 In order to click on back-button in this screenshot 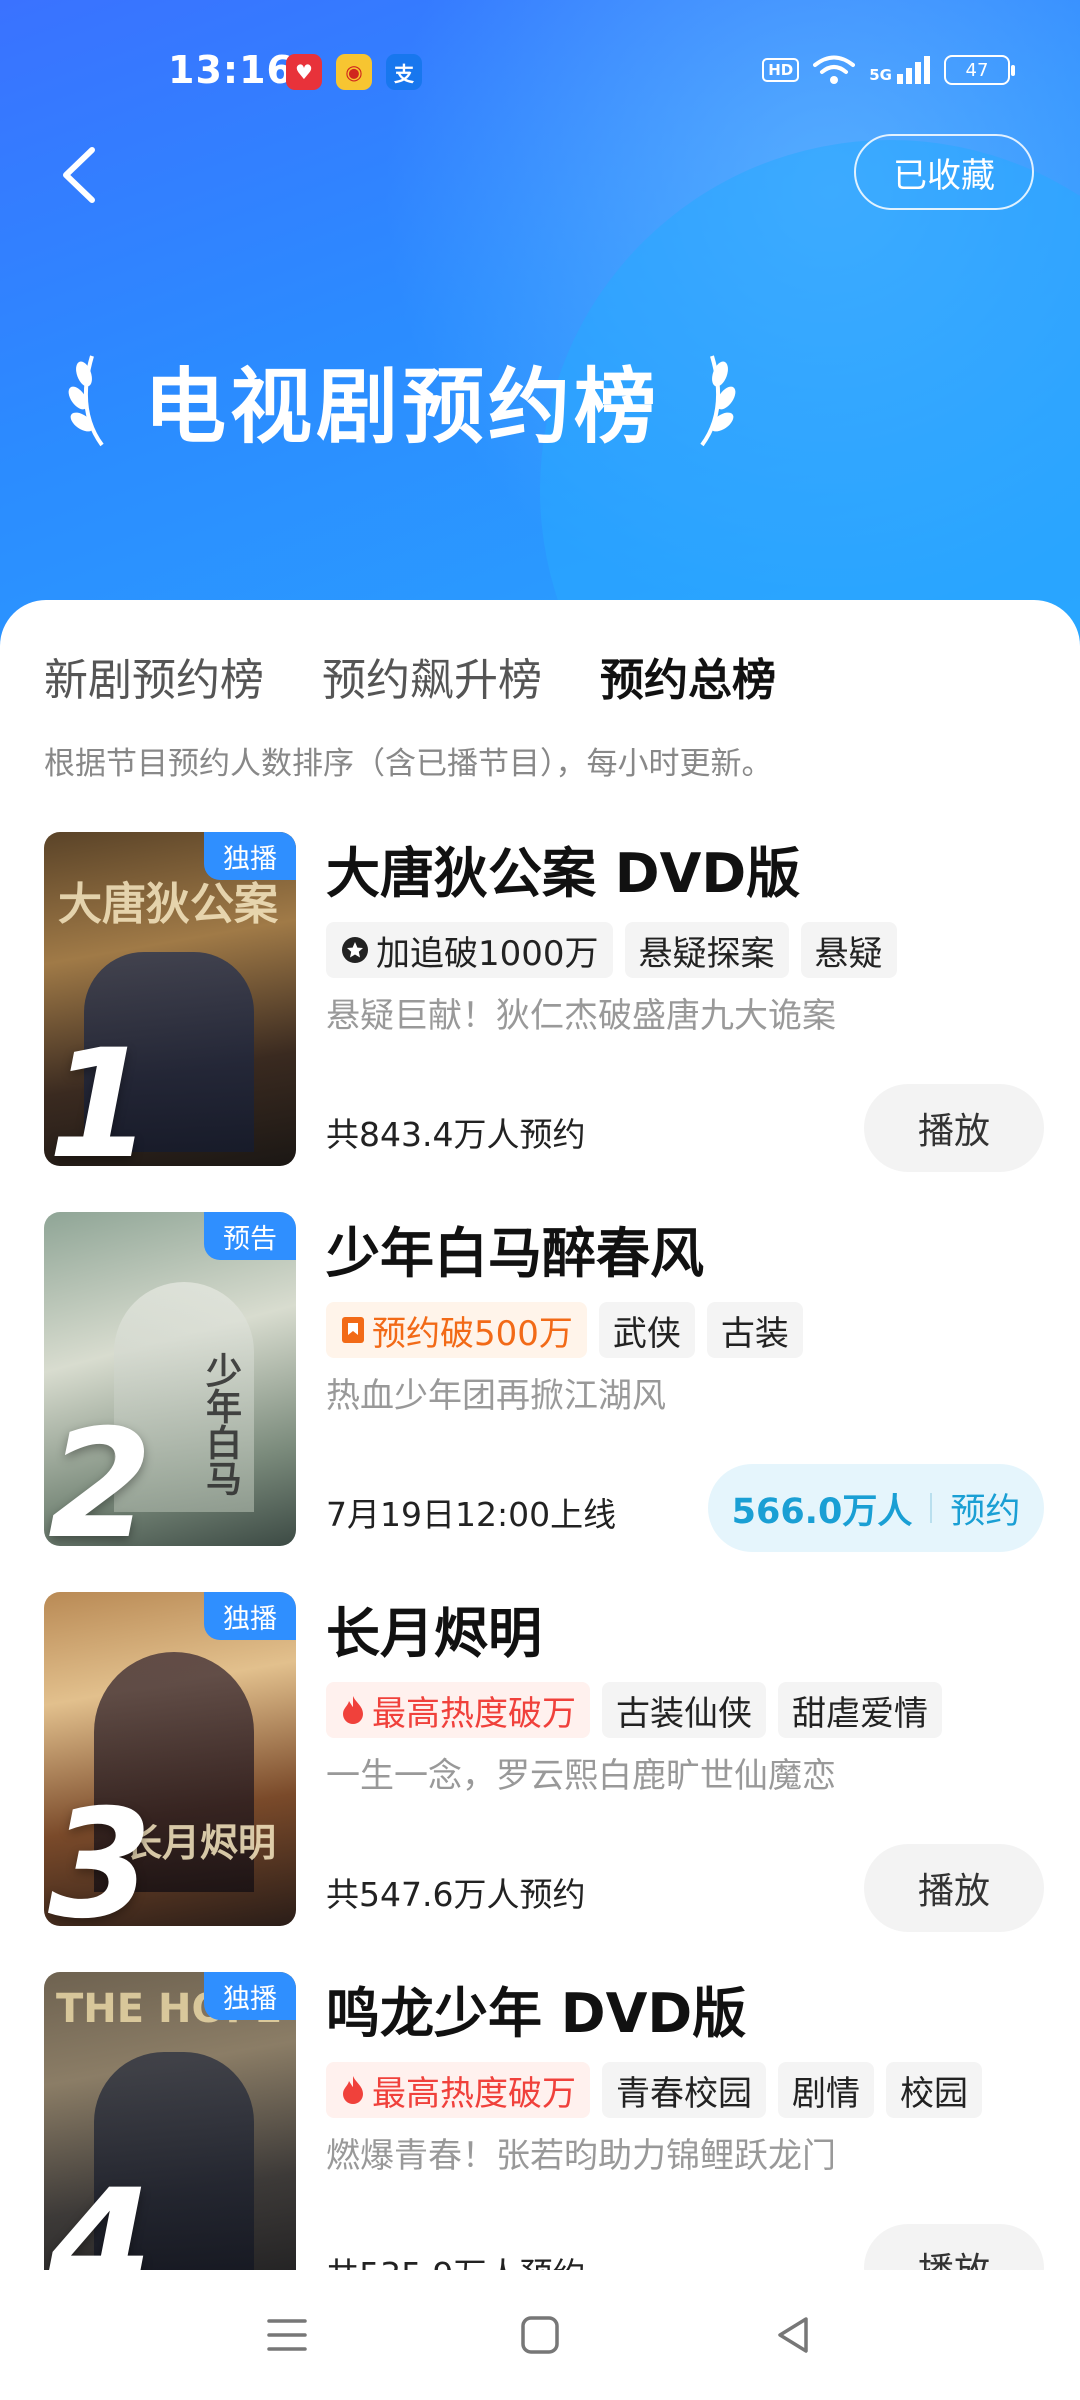, I will do `click(82, 175)`.